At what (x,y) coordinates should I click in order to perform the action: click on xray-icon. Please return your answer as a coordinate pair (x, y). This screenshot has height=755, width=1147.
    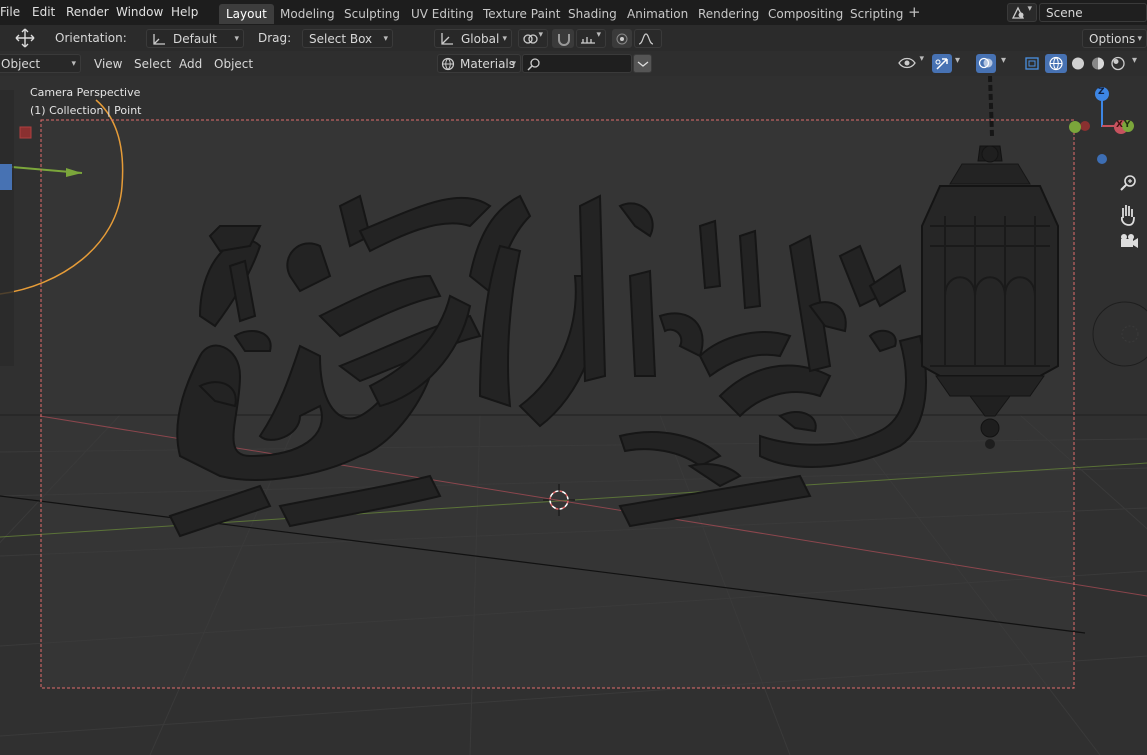
    Looking at the image, I should click on (1032, 63).